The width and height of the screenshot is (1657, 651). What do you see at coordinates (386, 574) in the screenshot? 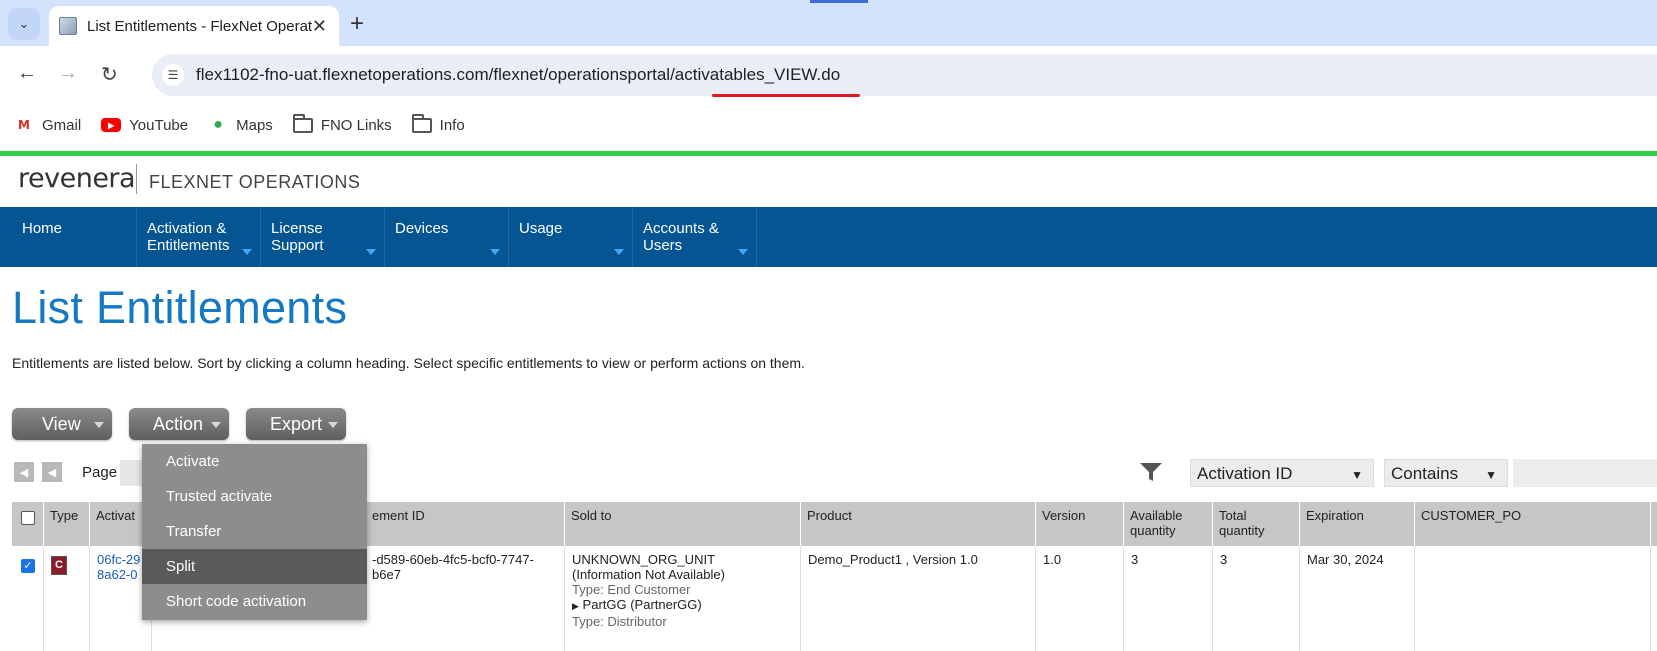
I see `entitlement-id-text-cont: b6e7` at bounding box center [386, 574].